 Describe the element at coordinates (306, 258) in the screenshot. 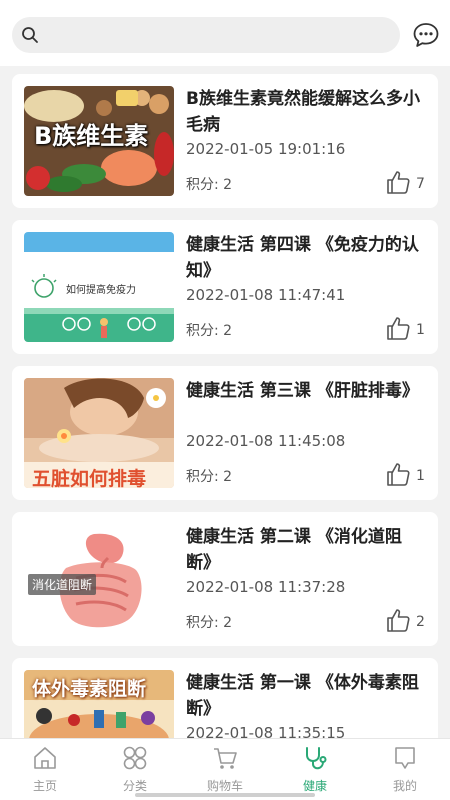

I see `article-title: 健康生活 第四课 《免疫力的认知》` at that location.